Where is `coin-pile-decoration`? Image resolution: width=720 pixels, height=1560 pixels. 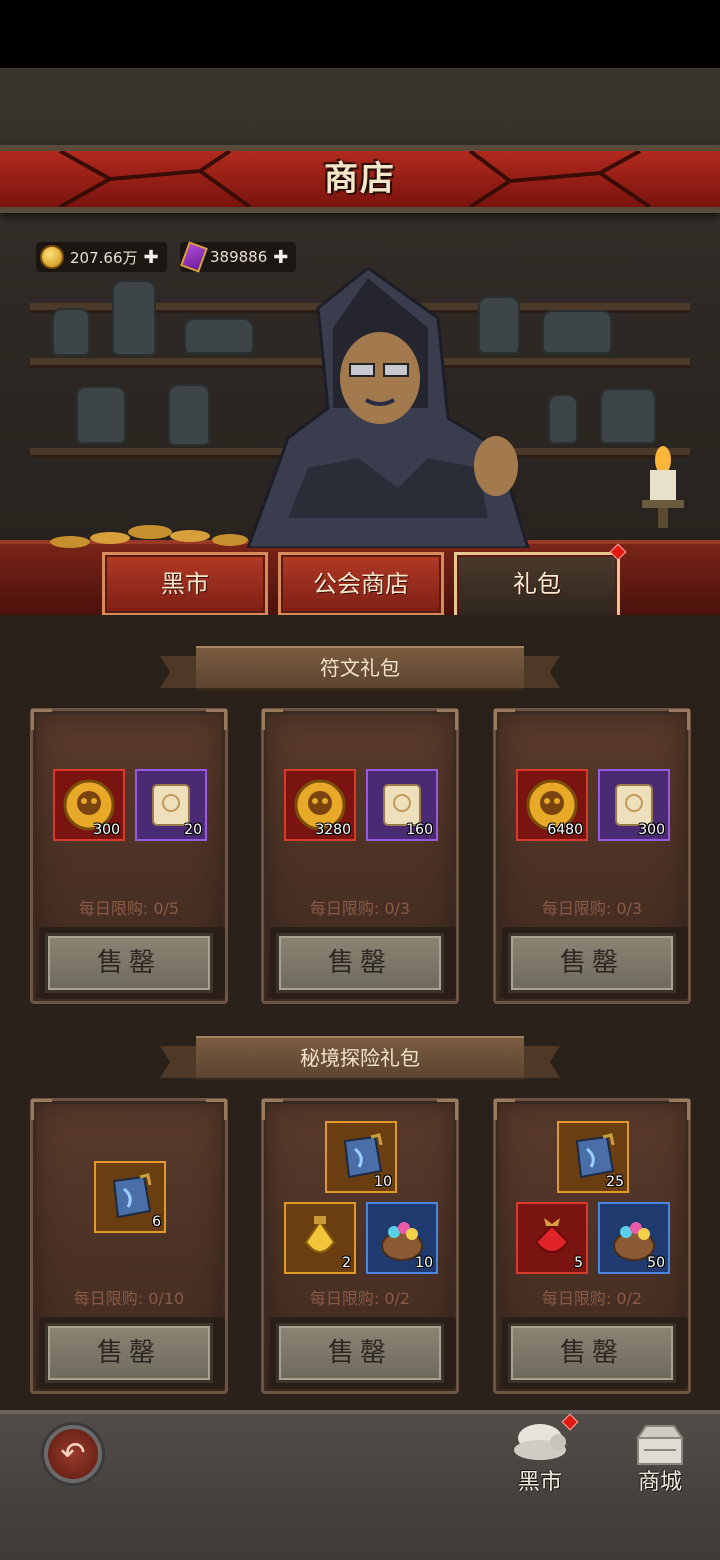 coin-pile-decoration is located at coordinates (149, 536).